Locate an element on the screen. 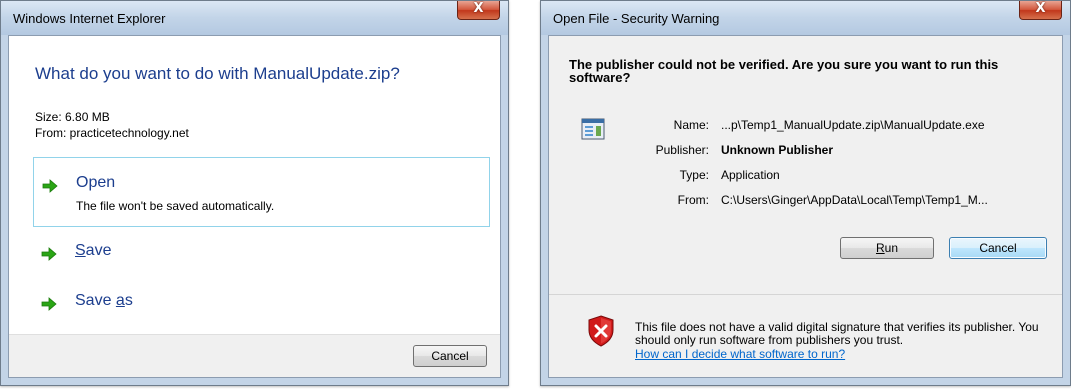 This screenshot has height=389, width=1071. title-bar: Open File - Security Warning X is located at coordinates (805, 18).